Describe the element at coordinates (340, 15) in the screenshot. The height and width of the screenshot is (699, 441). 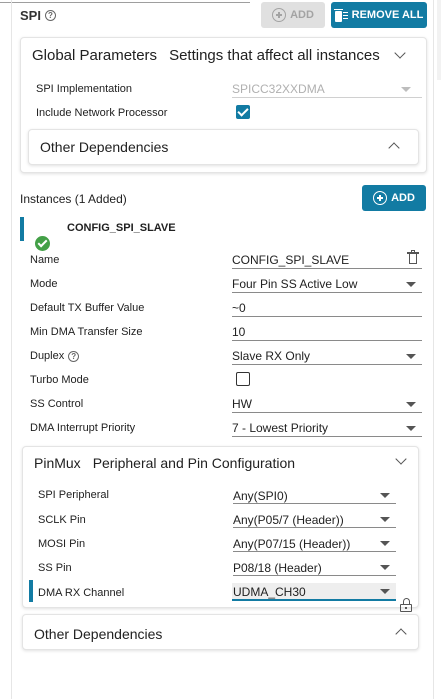
I see `remove-list-icon` at that location.